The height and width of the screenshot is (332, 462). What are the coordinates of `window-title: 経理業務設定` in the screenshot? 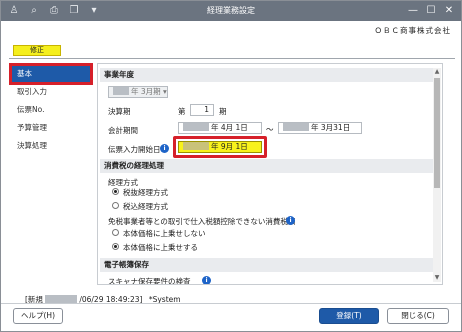 It's located at (231, 10).